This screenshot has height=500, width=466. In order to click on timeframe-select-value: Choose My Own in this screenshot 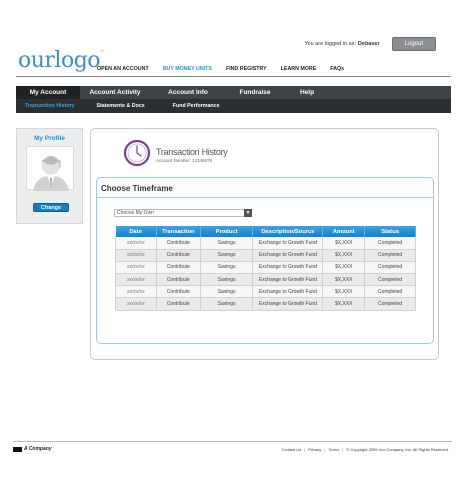, I will do `click(135, 213)`.